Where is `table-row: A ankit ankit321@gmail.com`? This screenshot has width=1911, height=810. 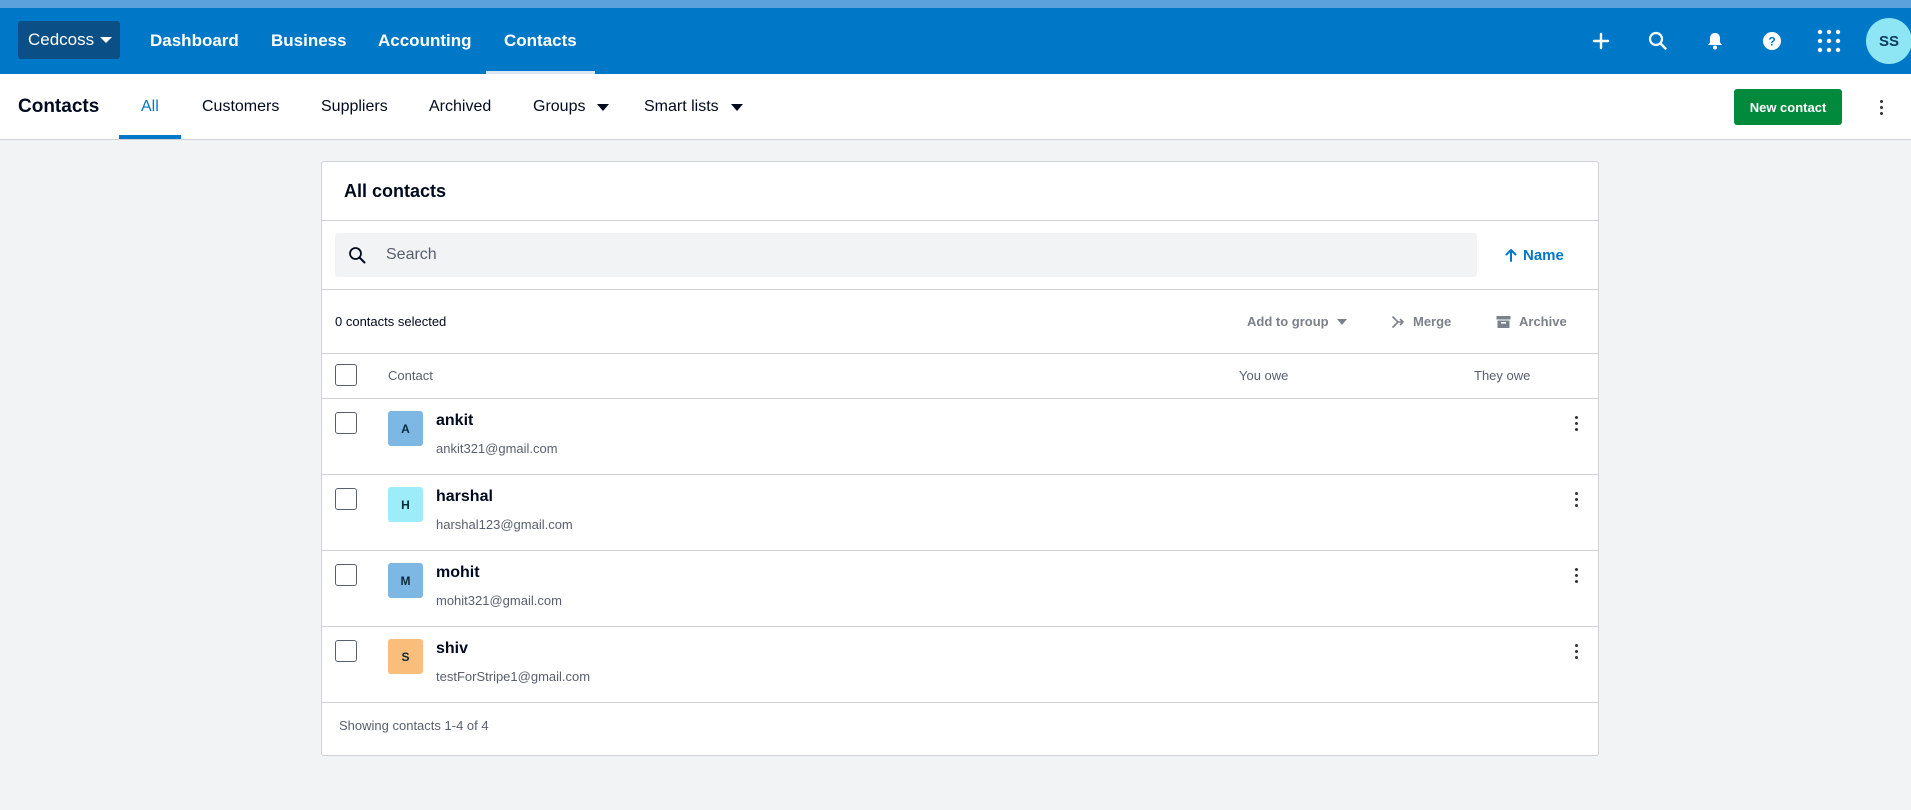 table-row: A ankit ankit321@gmail.com is located at coordinates (960, 437).